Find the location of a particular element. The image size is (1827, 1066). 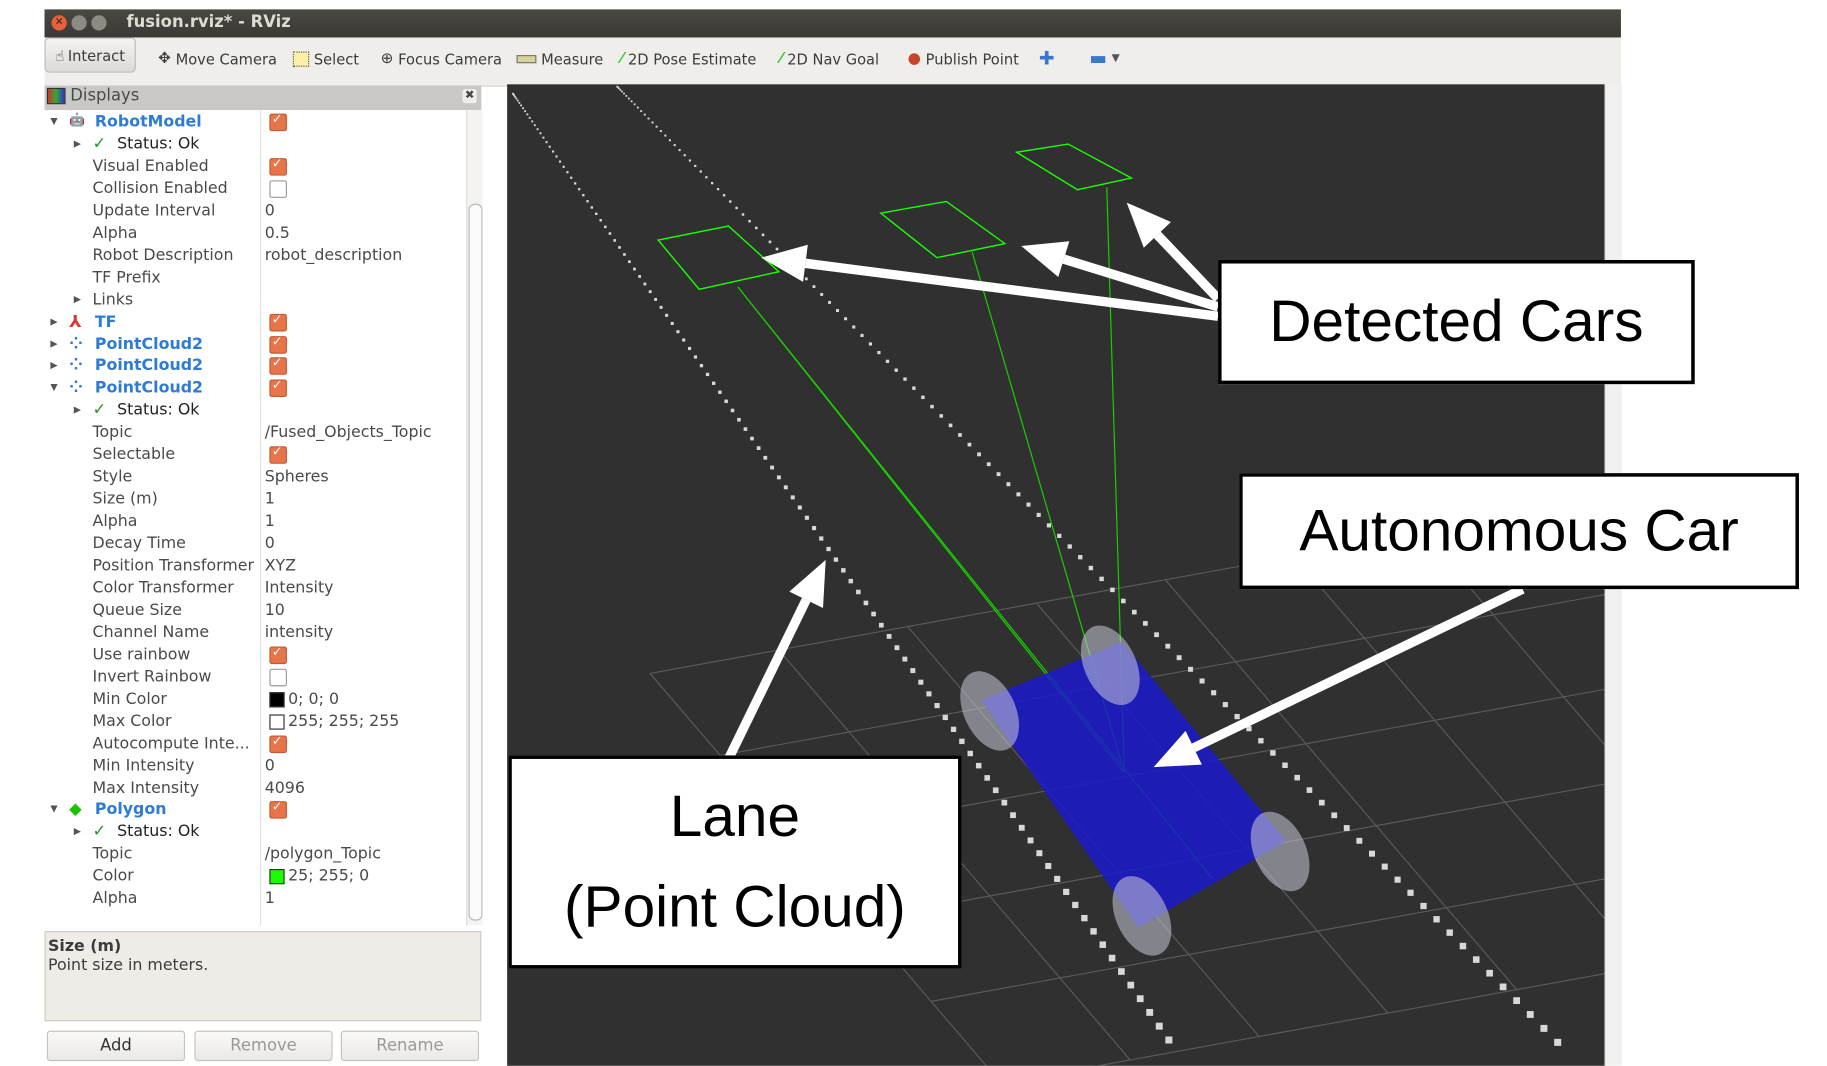

close-panel-icon: ✖ is located at coordinates (469, 96).